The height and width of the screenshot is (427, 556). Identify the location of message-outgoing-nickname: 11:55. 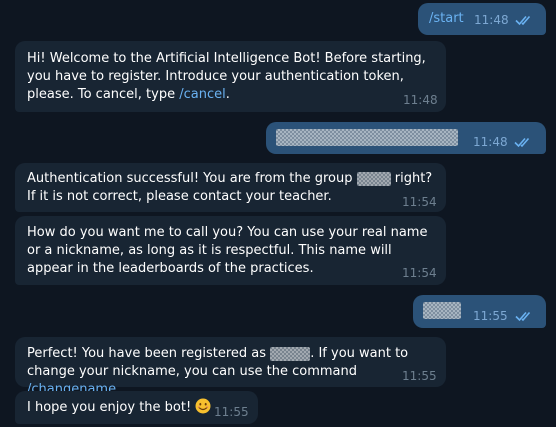
(479, 311).